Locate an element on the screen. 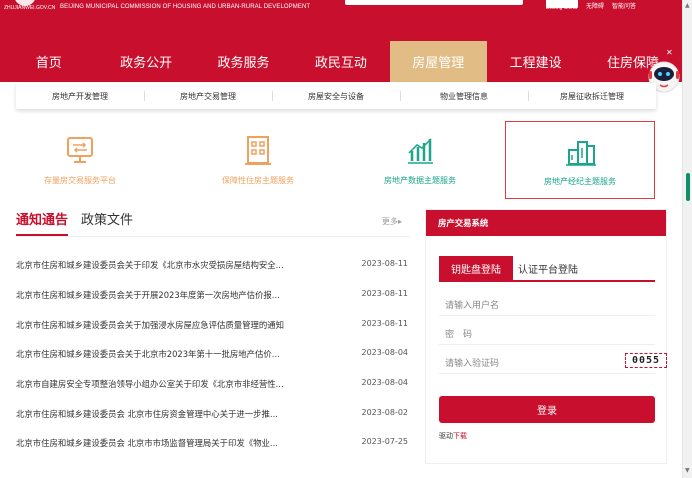  news-date: 2023-07-25 is located at coordinates (385, 441).